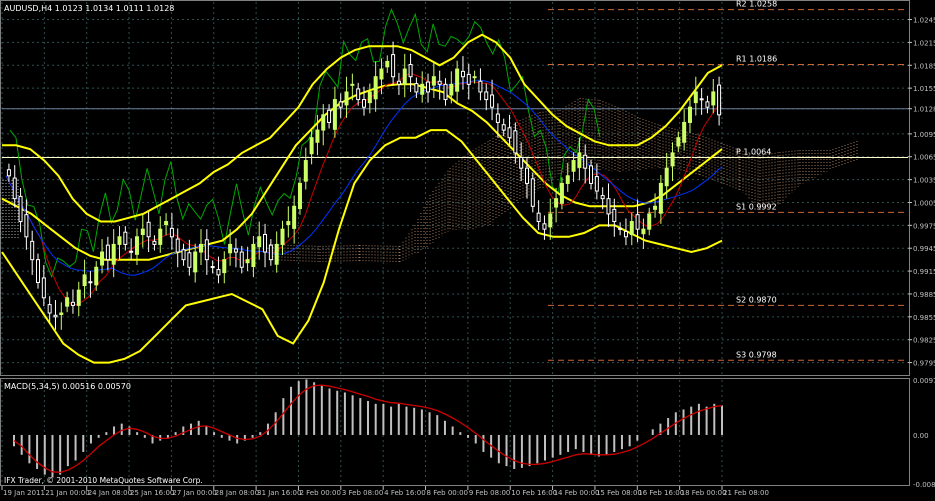 The width and height of the screenshot is (935, 501). I want to click on price-tick-label: 1.0128, so click(924, 110).